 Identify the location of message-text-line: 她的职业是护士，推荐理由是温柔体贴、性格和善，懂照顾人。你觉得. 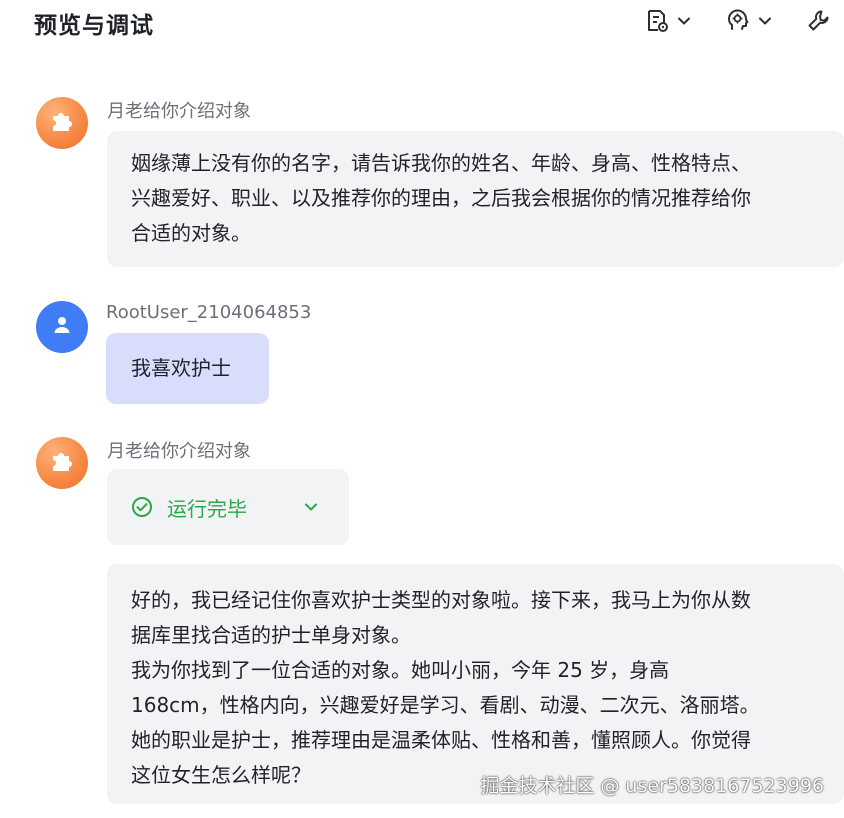
(441, 740).